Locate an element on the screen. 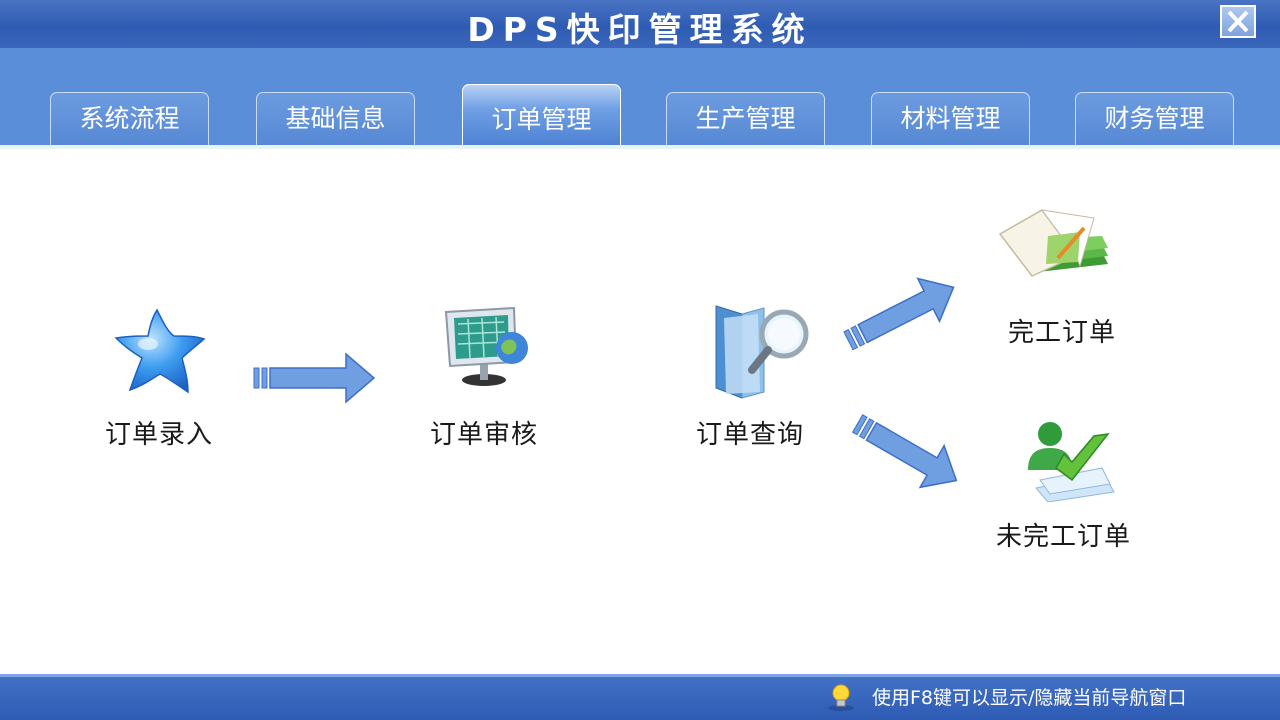 Image resolution: width=1280 pixels, height=720 pixels. tab-material-management: 材料管理 is located at coordinates (950, 118).